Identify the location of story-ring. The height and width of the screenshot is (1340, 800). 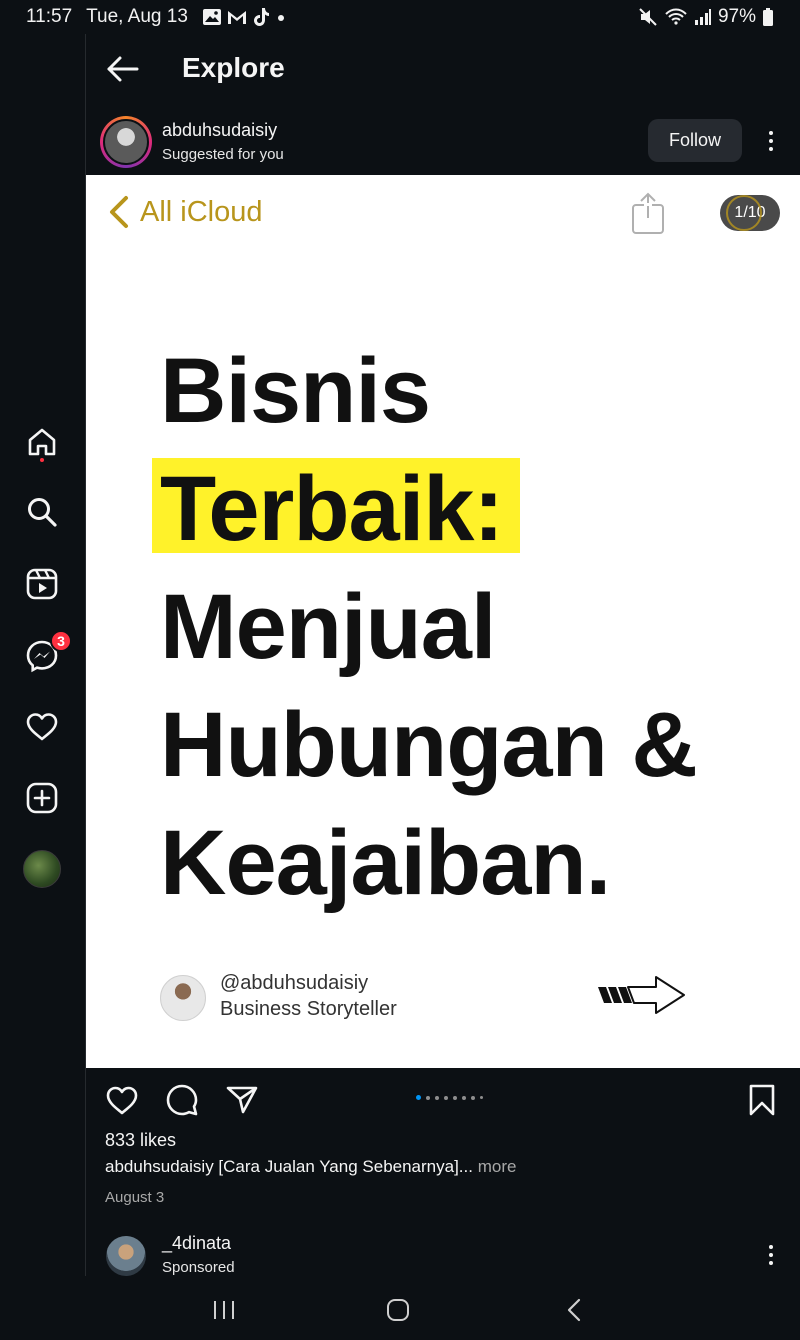
(126, 142).